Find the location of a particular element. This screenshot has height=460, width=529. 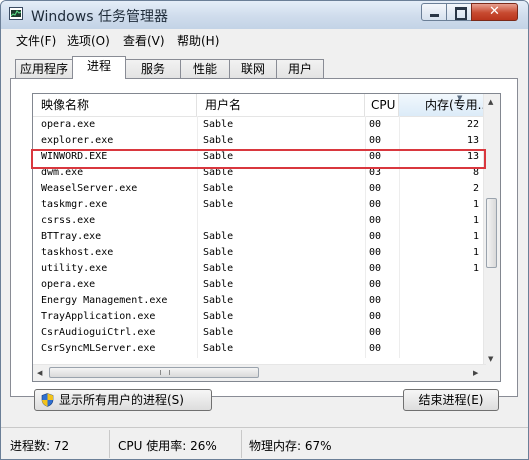

show-all-processes-button: 显示所有用户的进程(S) is located at coordinates (123, 400).